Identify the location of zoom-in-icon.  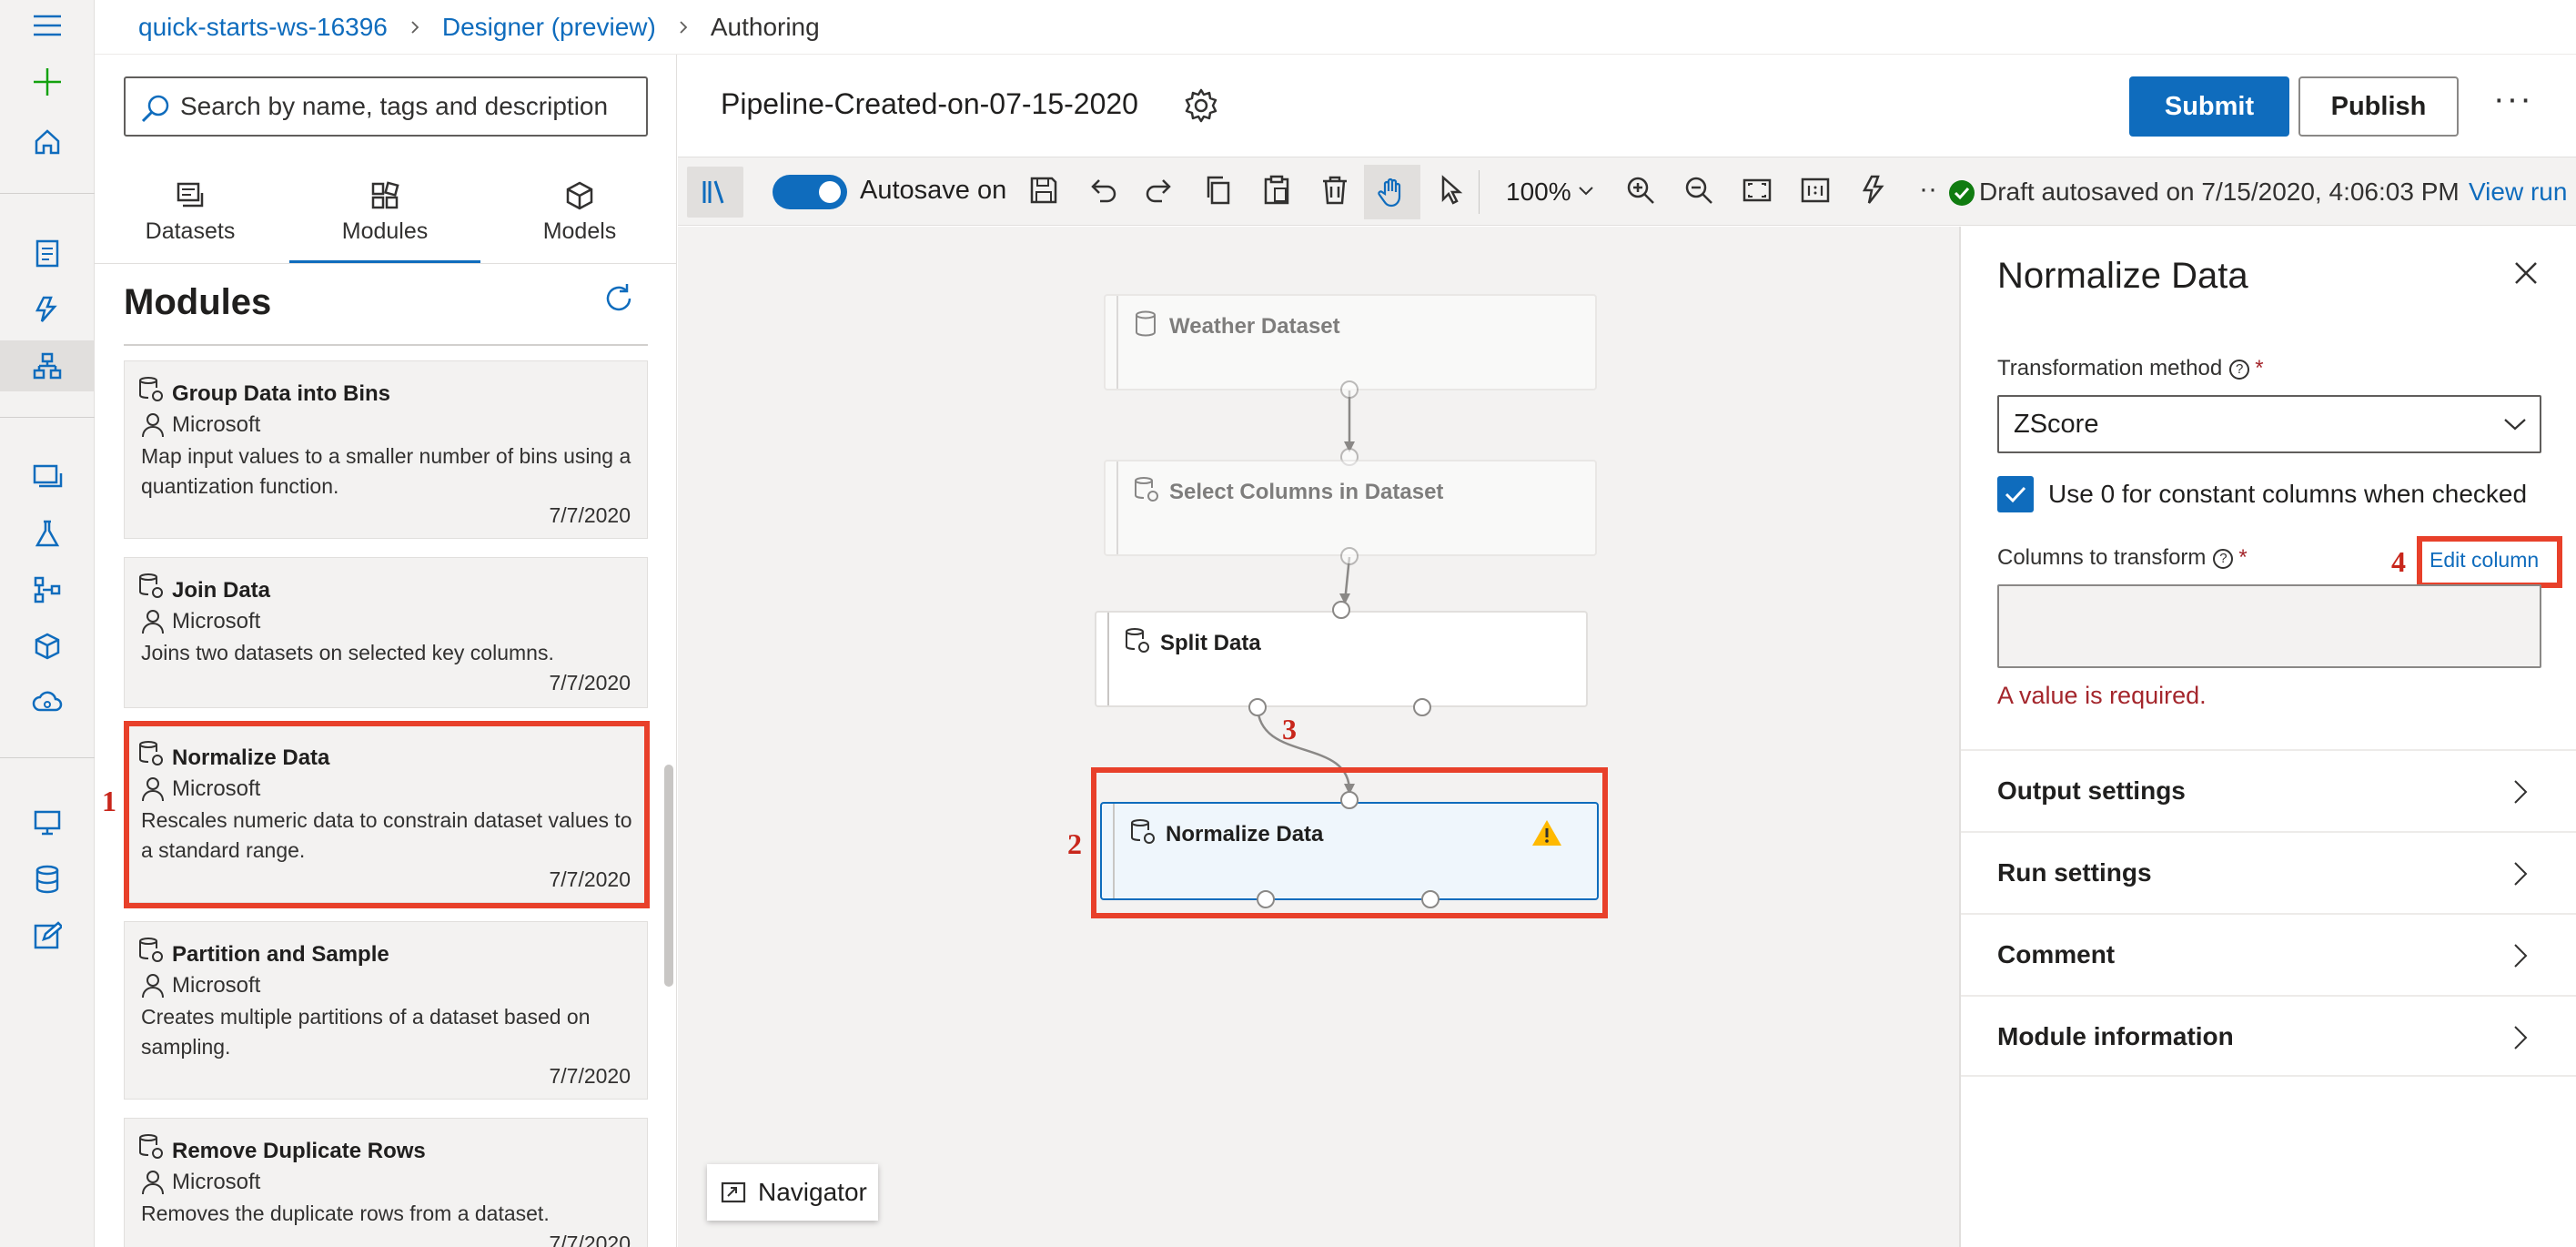
(1640, 190).